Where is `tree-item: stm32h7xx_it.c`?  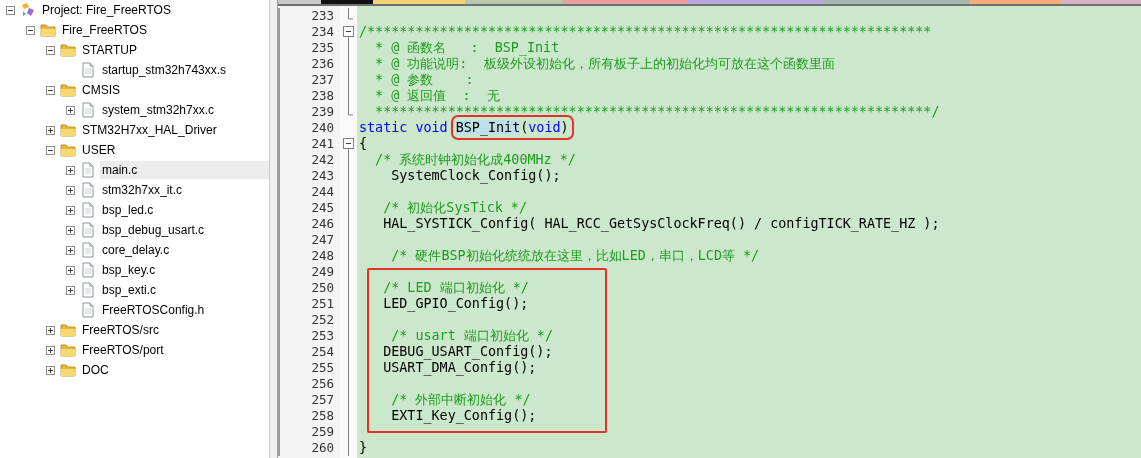
tree-item: stm32h7xx_it.c is located at coordinates (142, 190).